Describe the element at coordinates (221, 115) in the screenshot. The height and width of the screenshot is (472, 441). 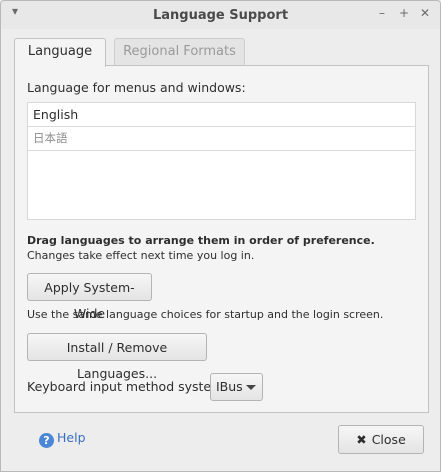
I see `language-item-english: English` at that location.